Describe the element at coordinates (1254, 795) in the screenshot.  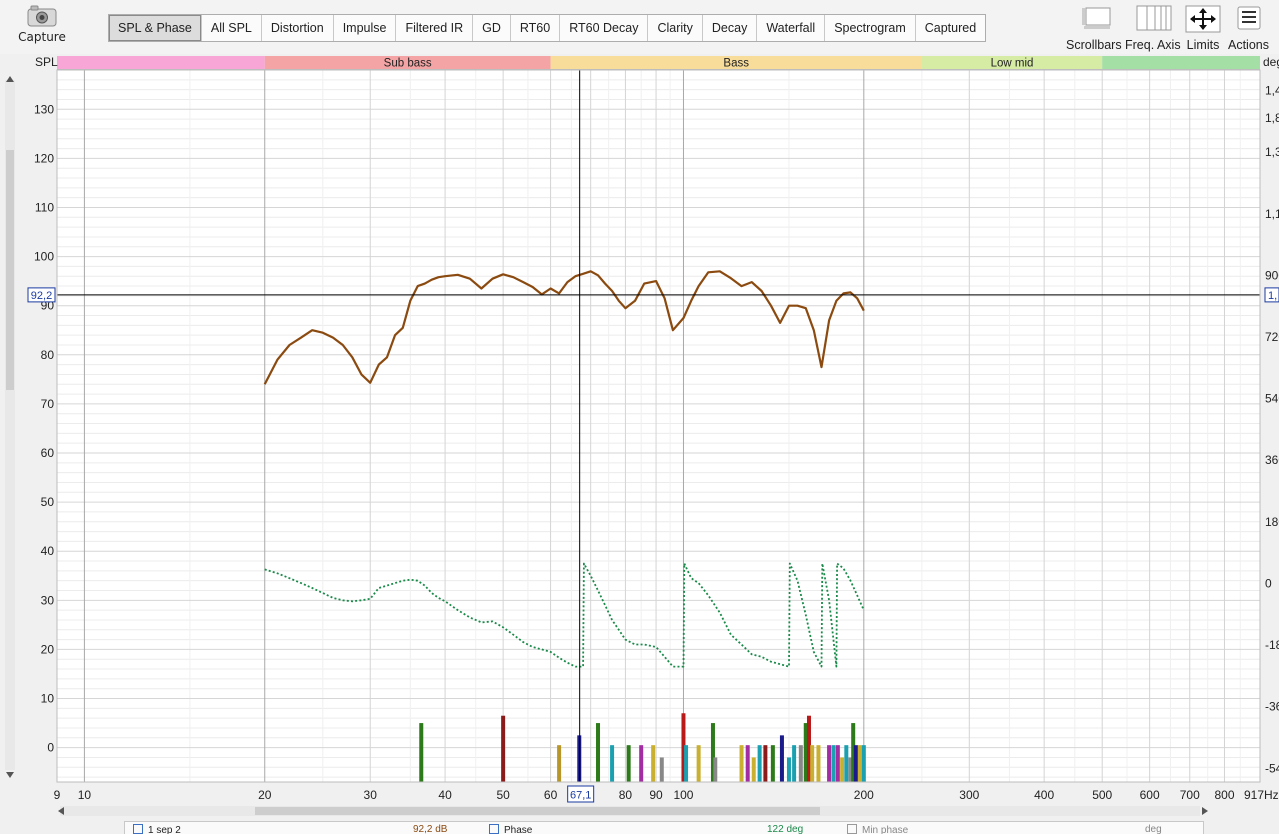
I see `x-tick-label: 917` at that location.